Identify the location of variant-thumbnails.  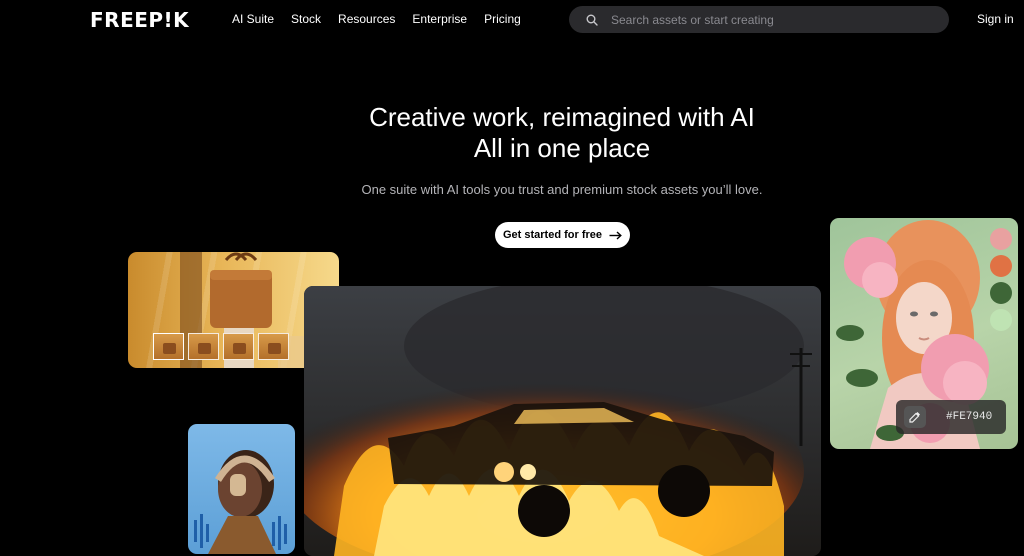
(221, 346).